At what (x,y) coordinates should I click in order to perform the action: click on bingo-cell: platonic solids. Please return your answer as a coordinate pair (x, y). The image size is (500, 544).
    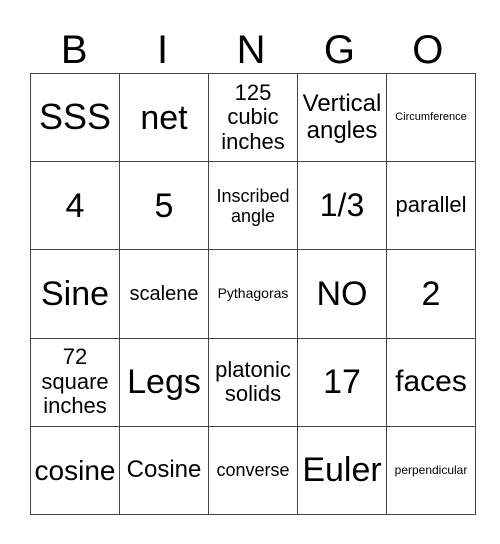
    Looking at the image, I should click on (253, 382).